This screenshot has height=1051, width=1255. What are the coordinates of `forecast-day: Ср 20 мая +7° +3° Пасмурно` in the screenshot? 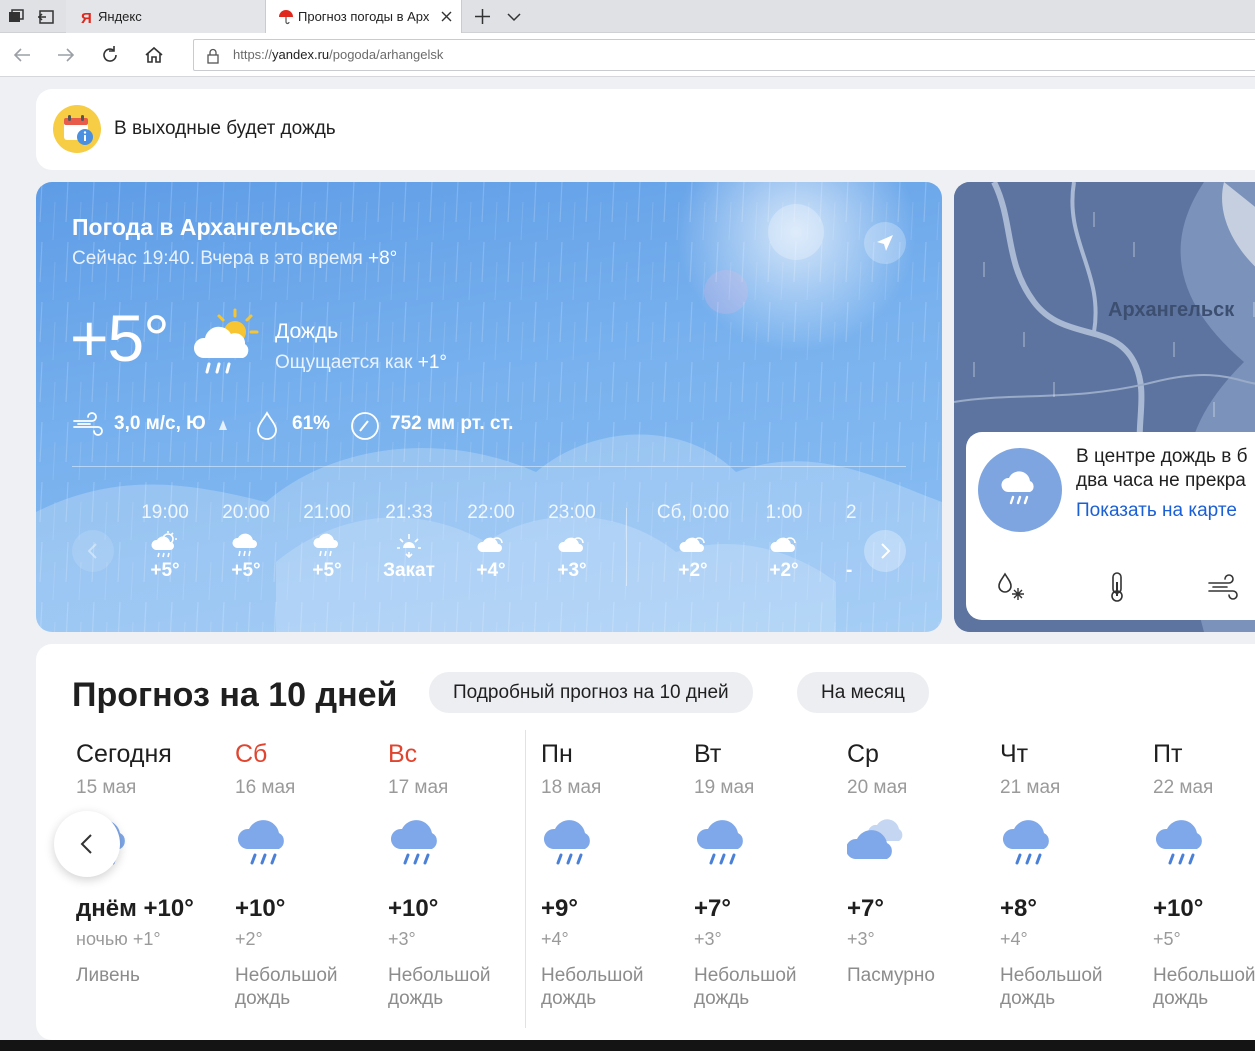 It's located at (922, 863).